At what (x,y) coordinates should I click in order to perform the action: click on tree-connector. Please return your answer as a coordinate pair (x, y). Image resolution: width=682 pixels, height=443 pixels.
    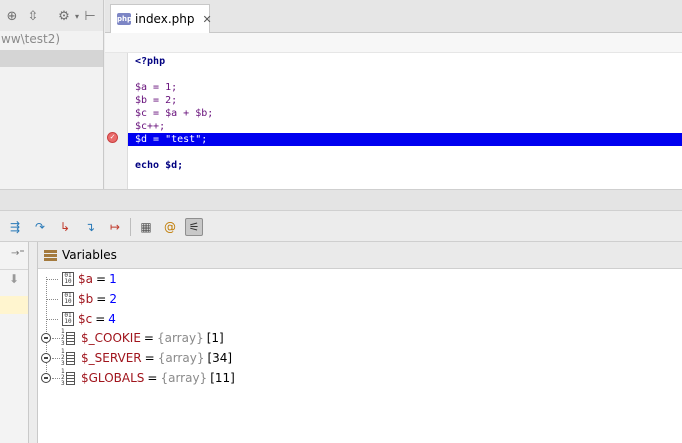
    Looking at the image, I should click on (46, 328).